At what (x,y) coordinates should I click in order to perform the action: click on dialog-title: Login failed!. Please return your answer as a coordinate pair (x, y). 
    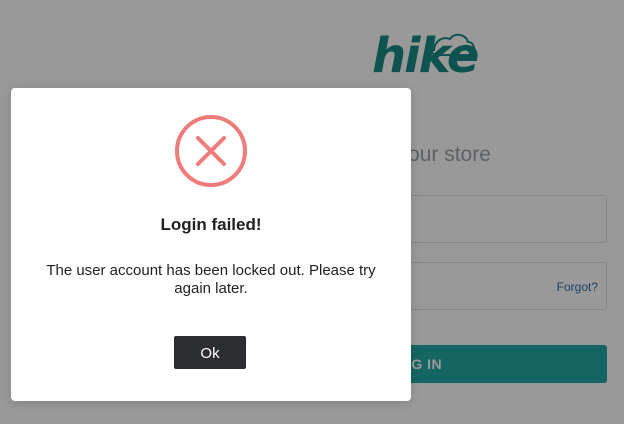
    Looking at the image, I should click on (211, 224).